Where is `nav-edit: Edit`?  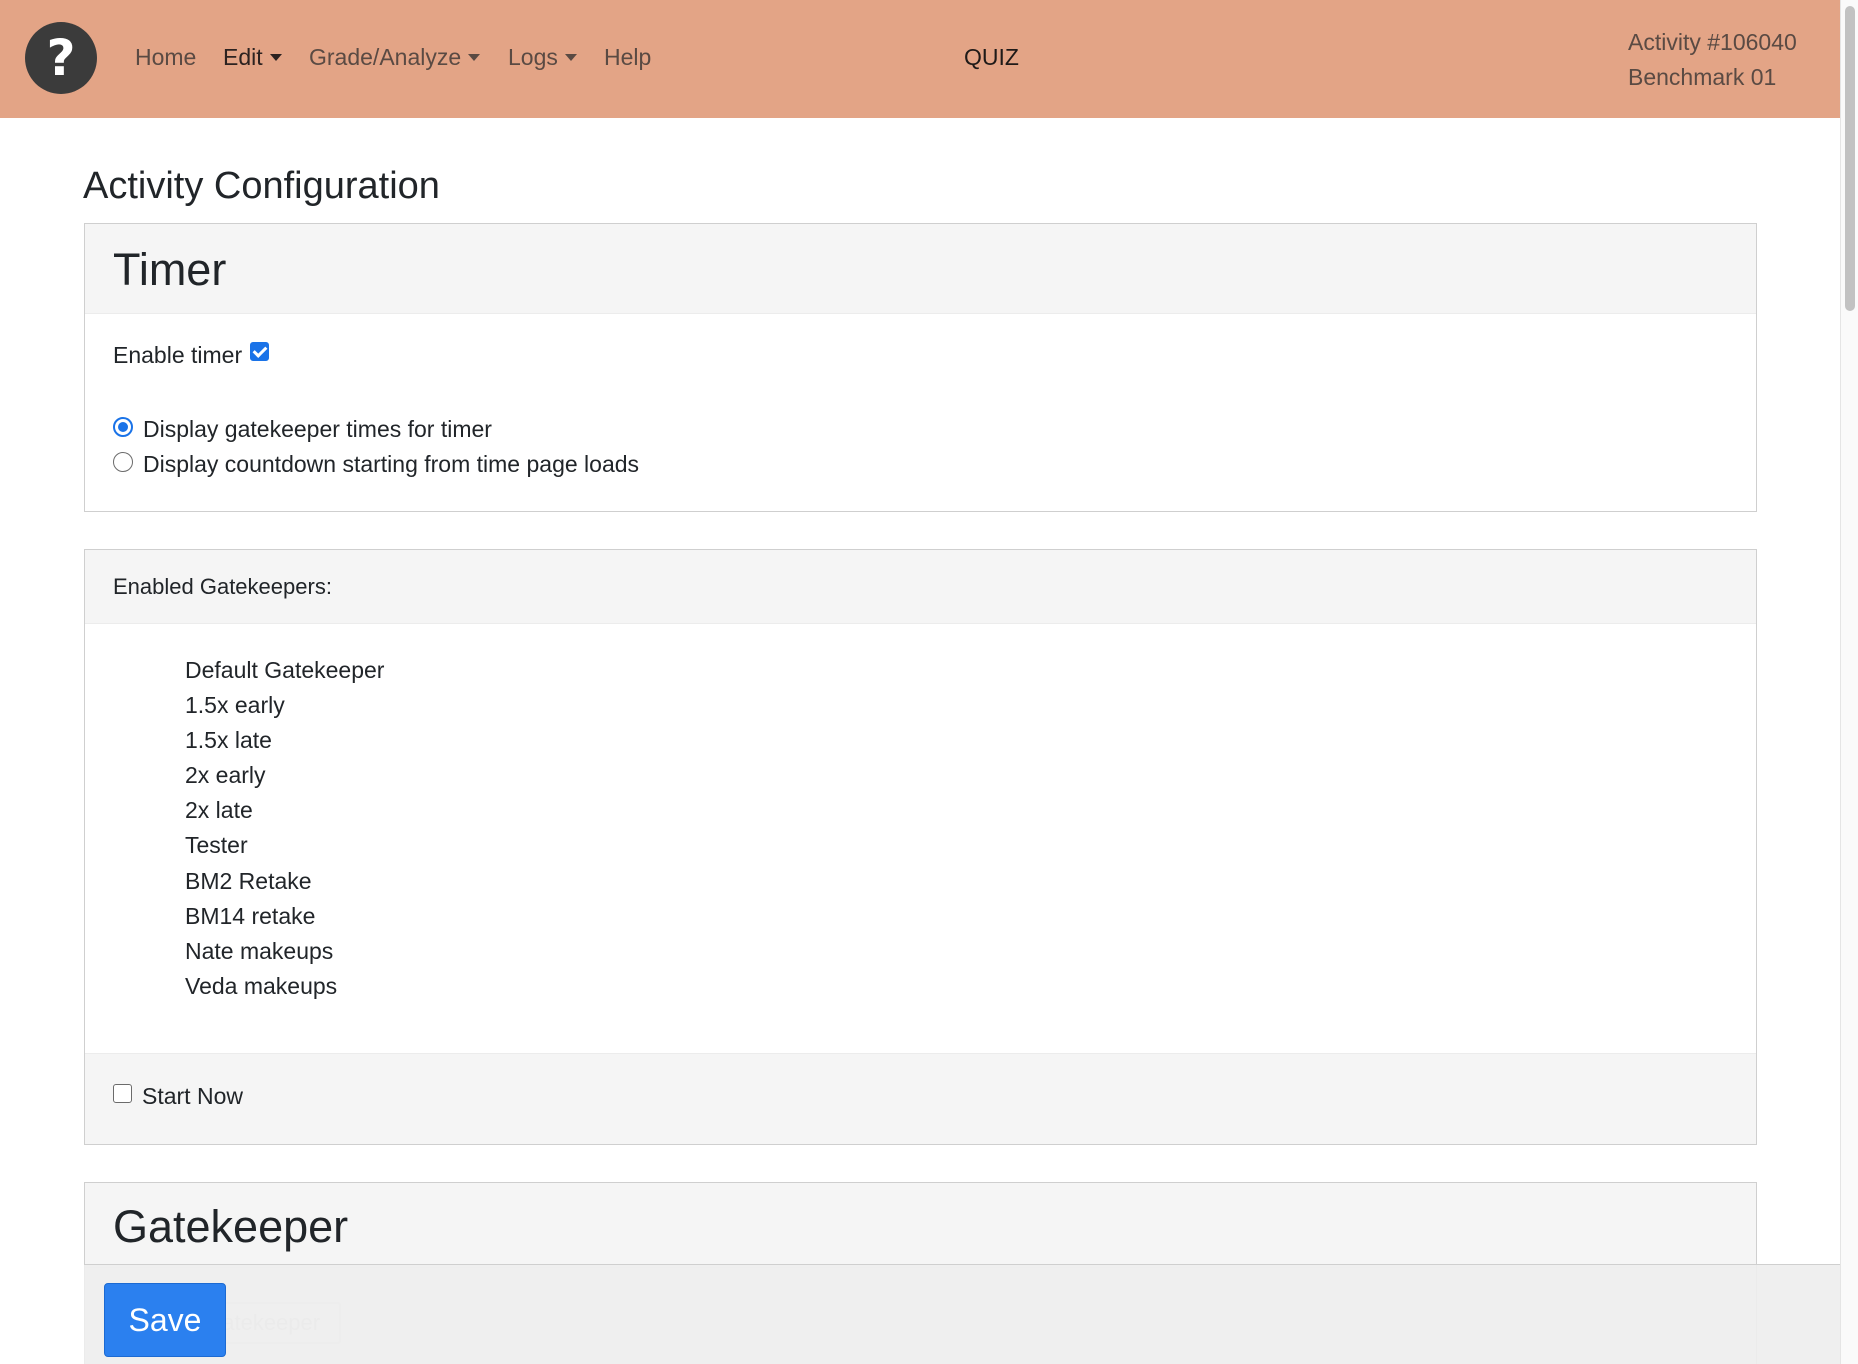 nav-edit: Edit is located at coordinates (252, 57).